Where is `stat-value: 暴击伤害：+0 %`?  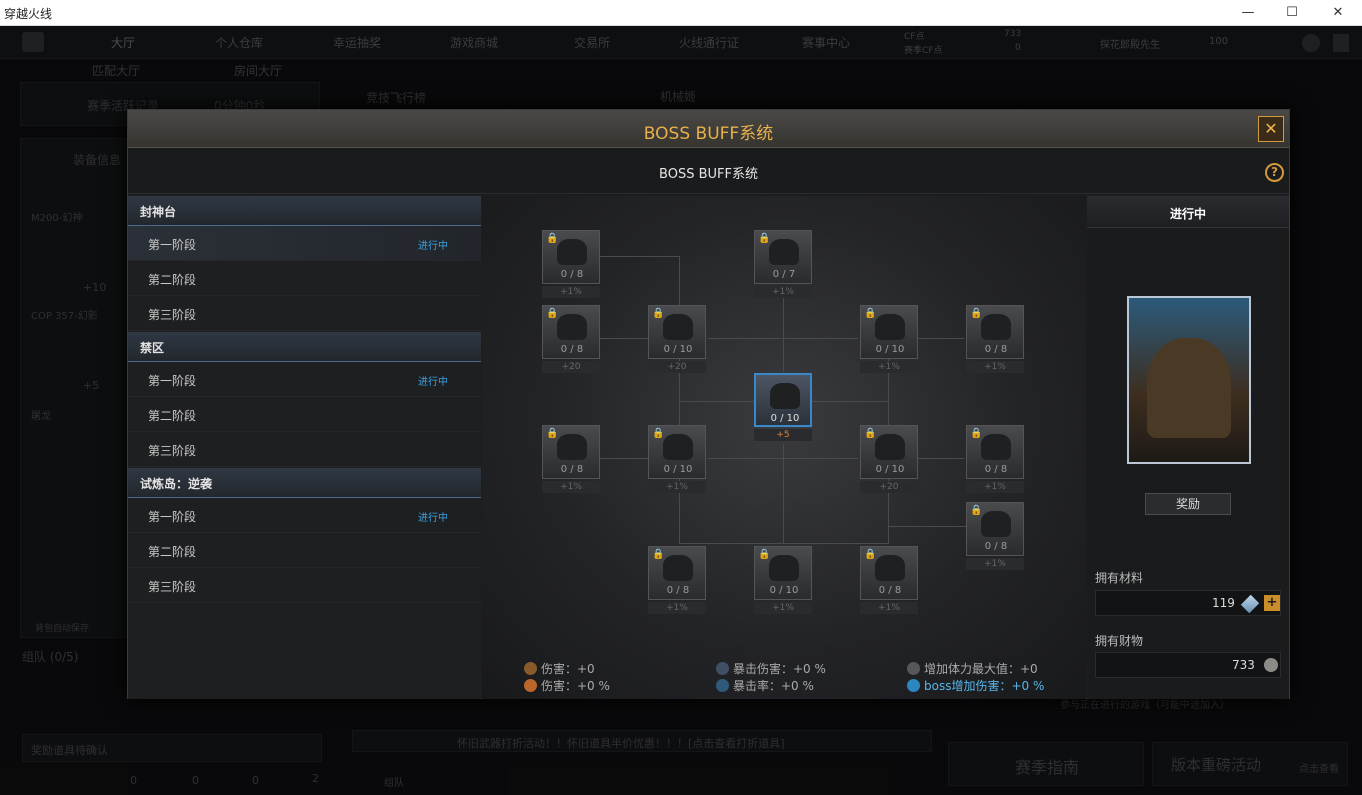 stat-value: 暴击伤害：+0 % is located at coordinates (779, 669).